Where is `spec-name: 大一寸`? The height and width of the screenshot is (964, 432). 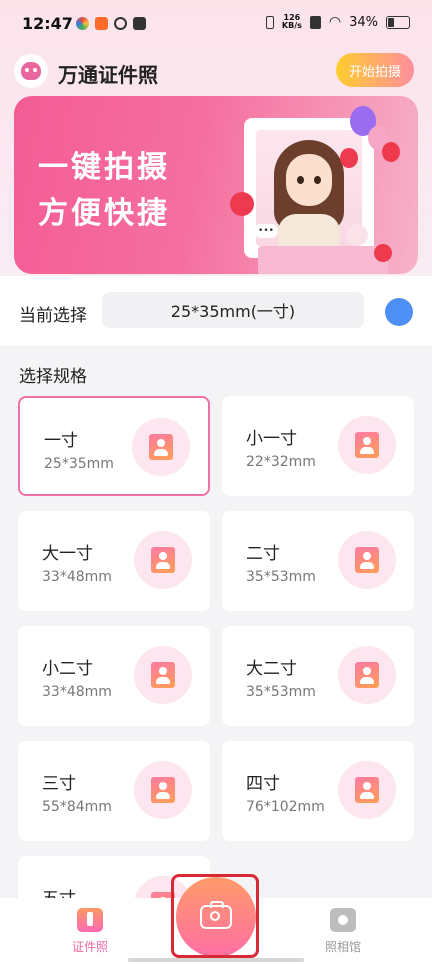
spec-name: 大一寸 is located at coordinates (67, 554).